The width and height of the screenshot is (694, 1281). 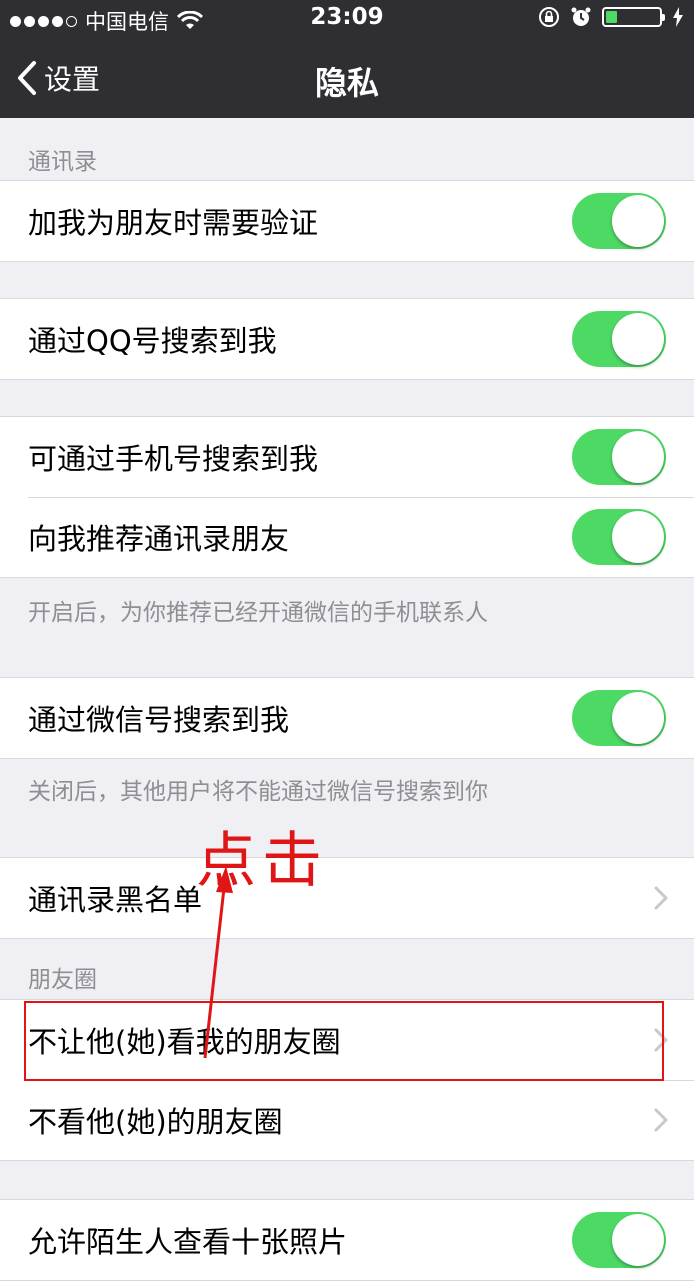 I want to click on click-annotation-text: 点击, so click(x=262, y=861).